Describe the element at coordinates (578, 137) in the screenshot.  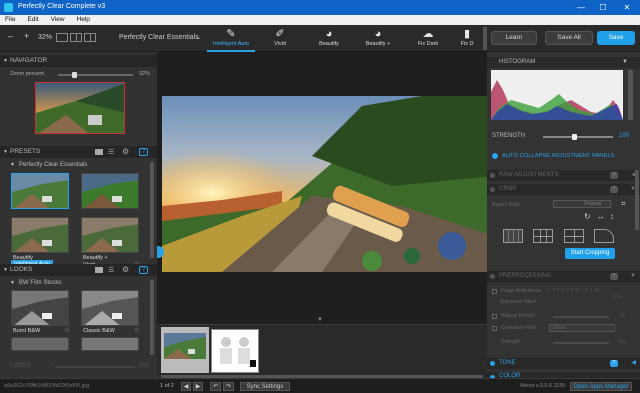
I see `strength-slider` at that location.